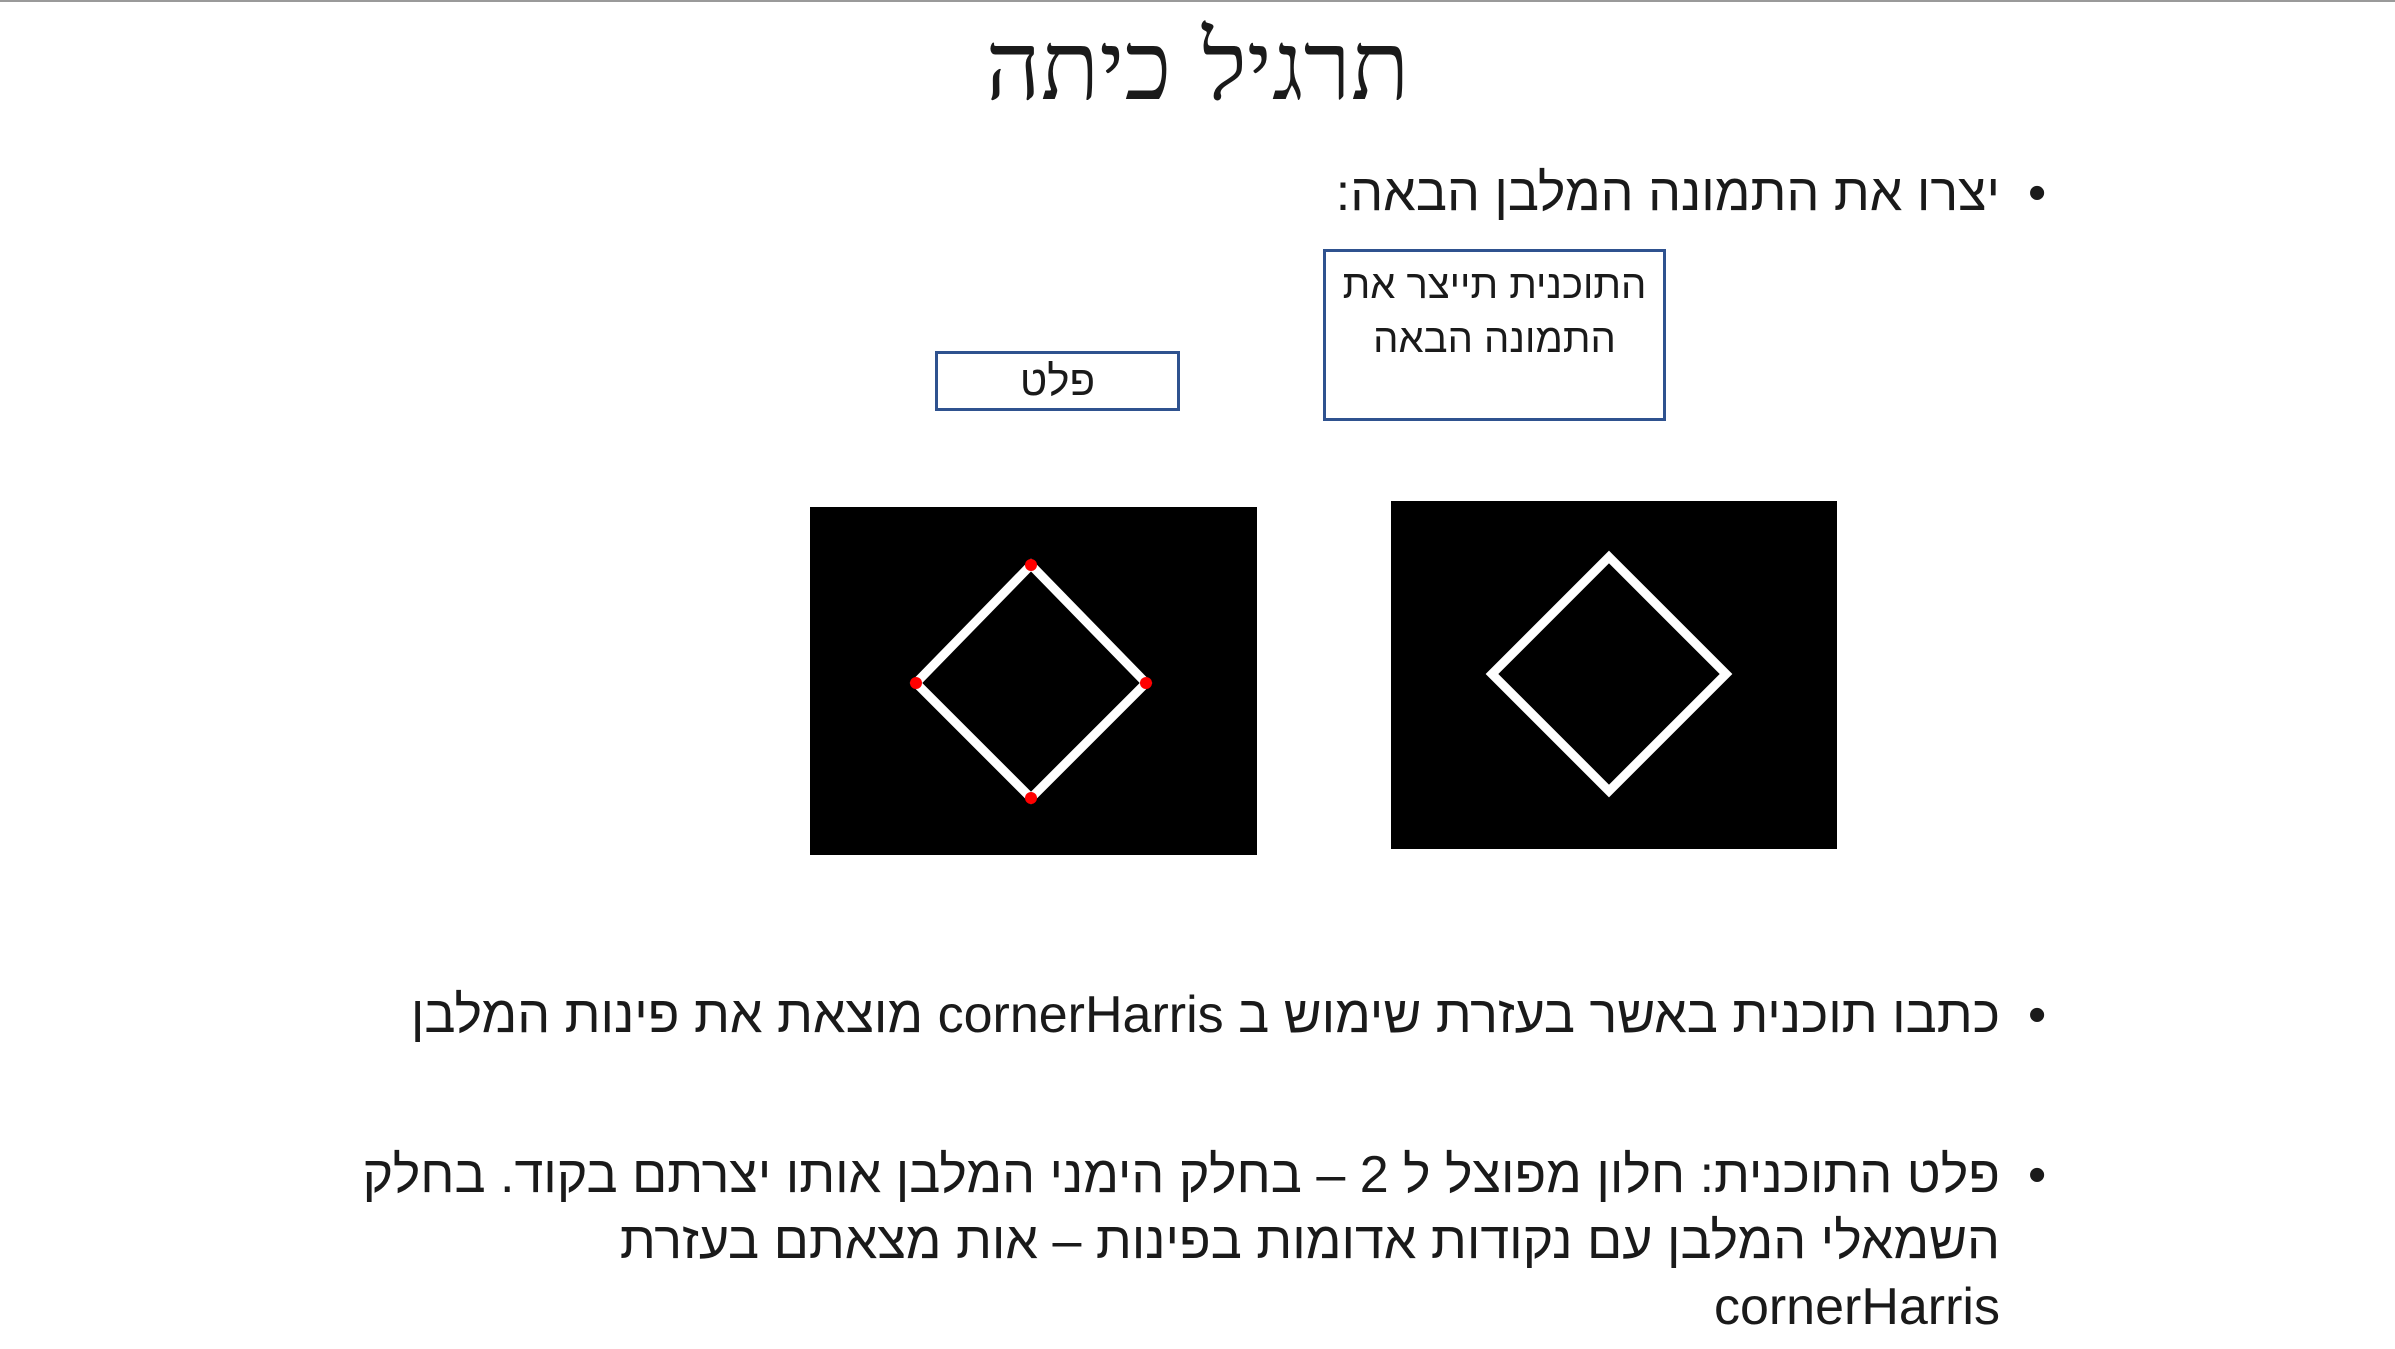 The image size is (2395, 1349). Describe the element at coordinates (1667, 193) in the screenshot. I see `bullet-create-image: יצרו את התמונה המלבן הבאה:` at that location.